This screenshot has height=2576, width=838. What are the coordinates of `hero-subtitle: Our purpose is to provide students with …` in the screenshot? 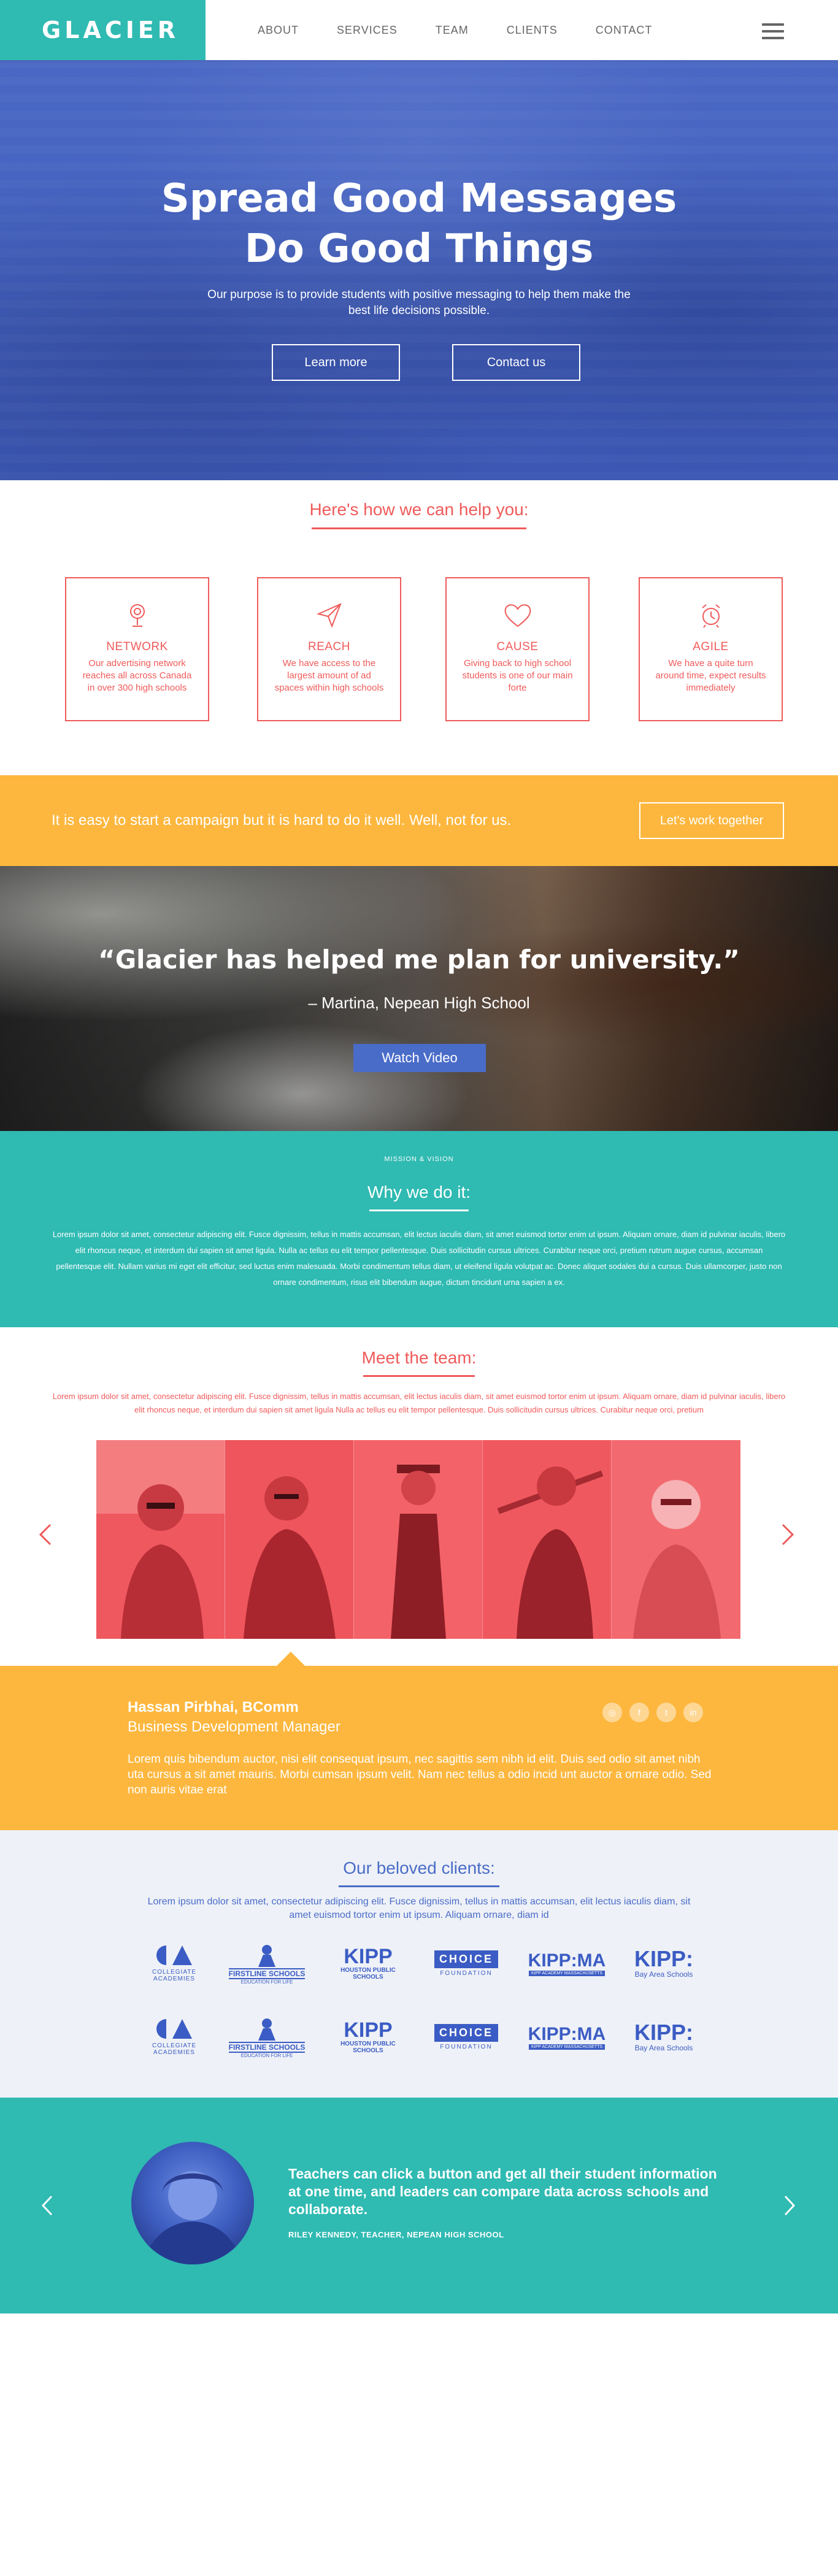 It's located at (419, 302).